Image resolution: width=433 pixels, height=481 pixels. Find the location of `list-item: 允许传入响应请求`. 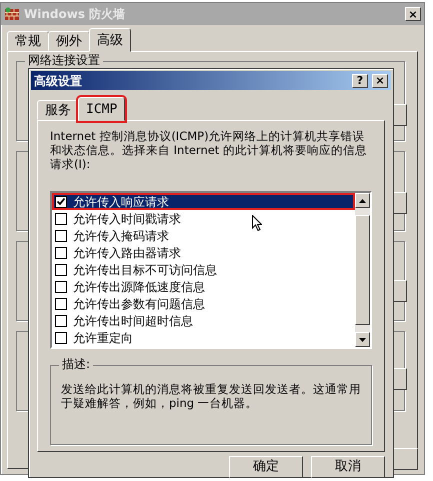

list-item: 允许传入响应请求 is located at coordinates (203, 201).